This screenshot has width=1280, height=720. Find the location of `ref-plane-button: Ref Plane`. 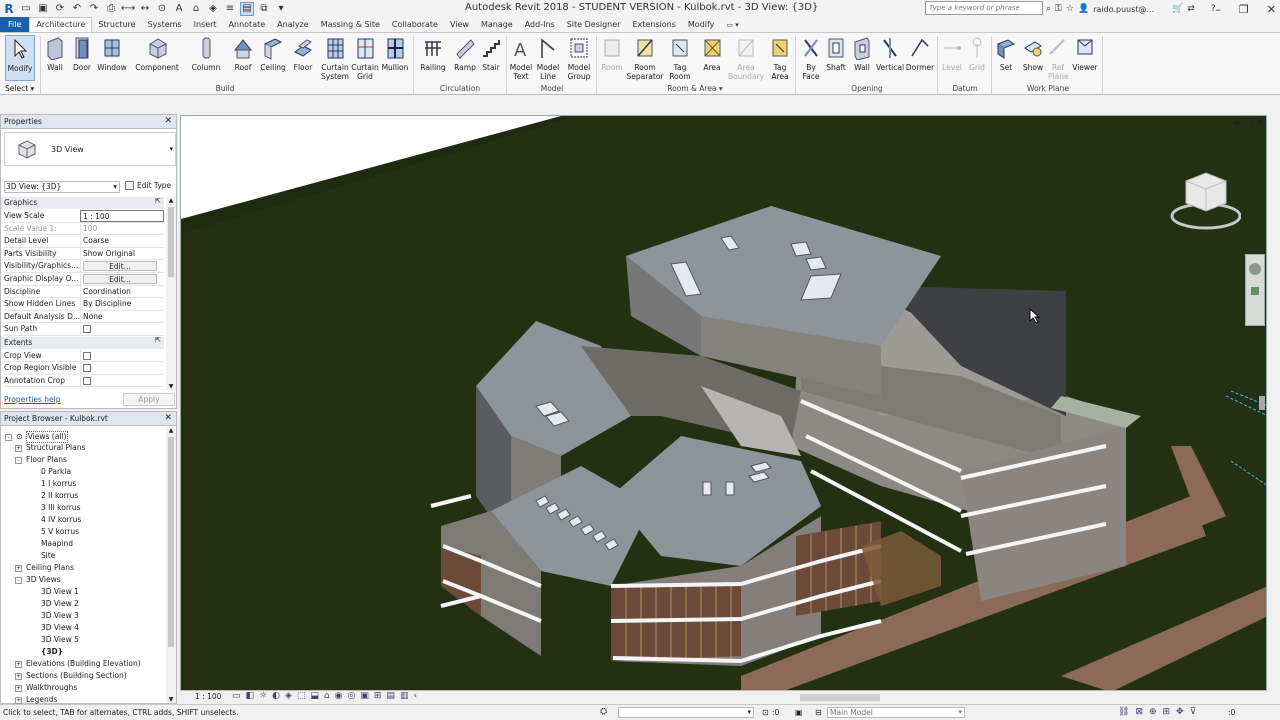

ref-plane-button: Ref Plane is located at coordinates (1058, 58).